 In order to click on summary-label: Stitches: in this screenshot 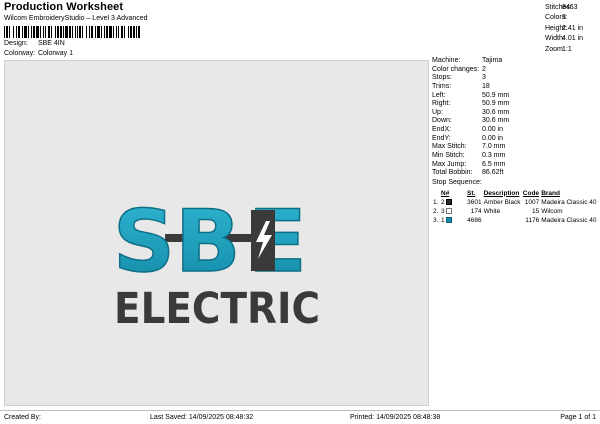, I will do `click(558, 7)`.